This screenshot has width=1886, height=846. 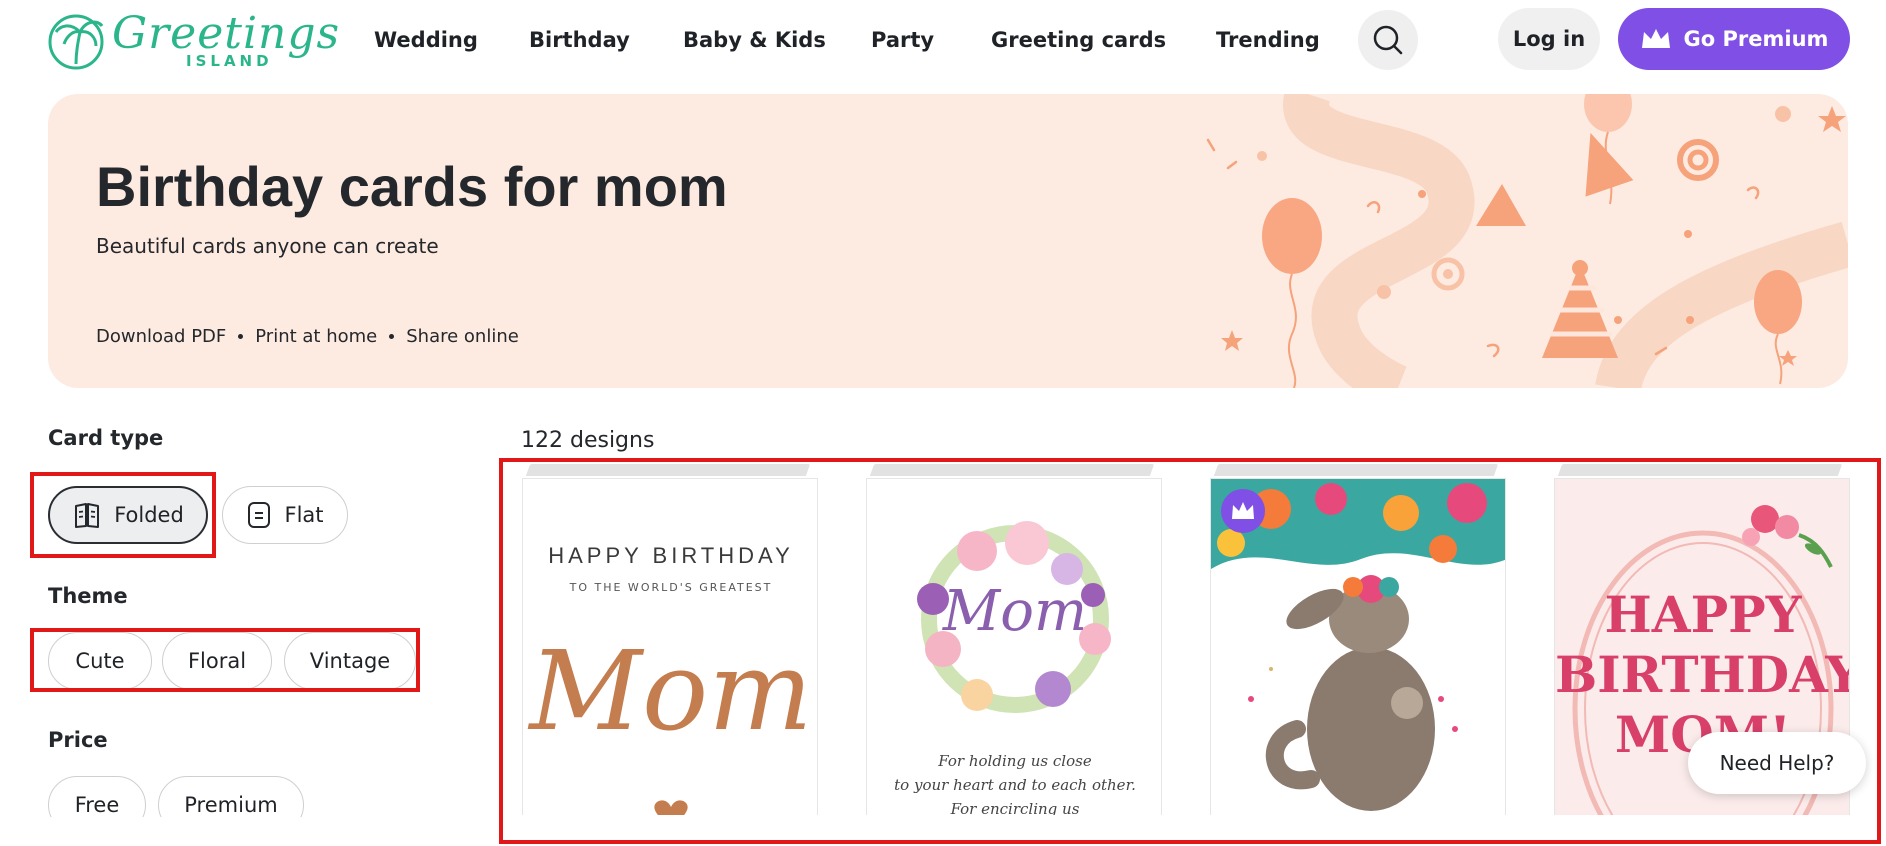 What do you see at coordinates (88, 596) in the screenshot?
I see `filter-heading-theme: Theme` at bounding box center [88, 596].